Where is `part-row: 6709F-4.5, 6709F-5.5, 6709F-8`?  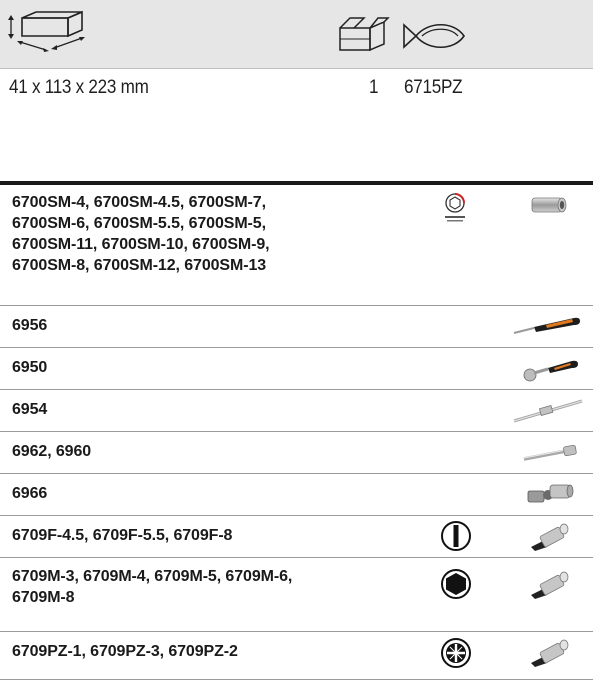 part-row: 6709F-4.5, 6709F-5.5, 6709F-8 is located at coordinates (296, 536).